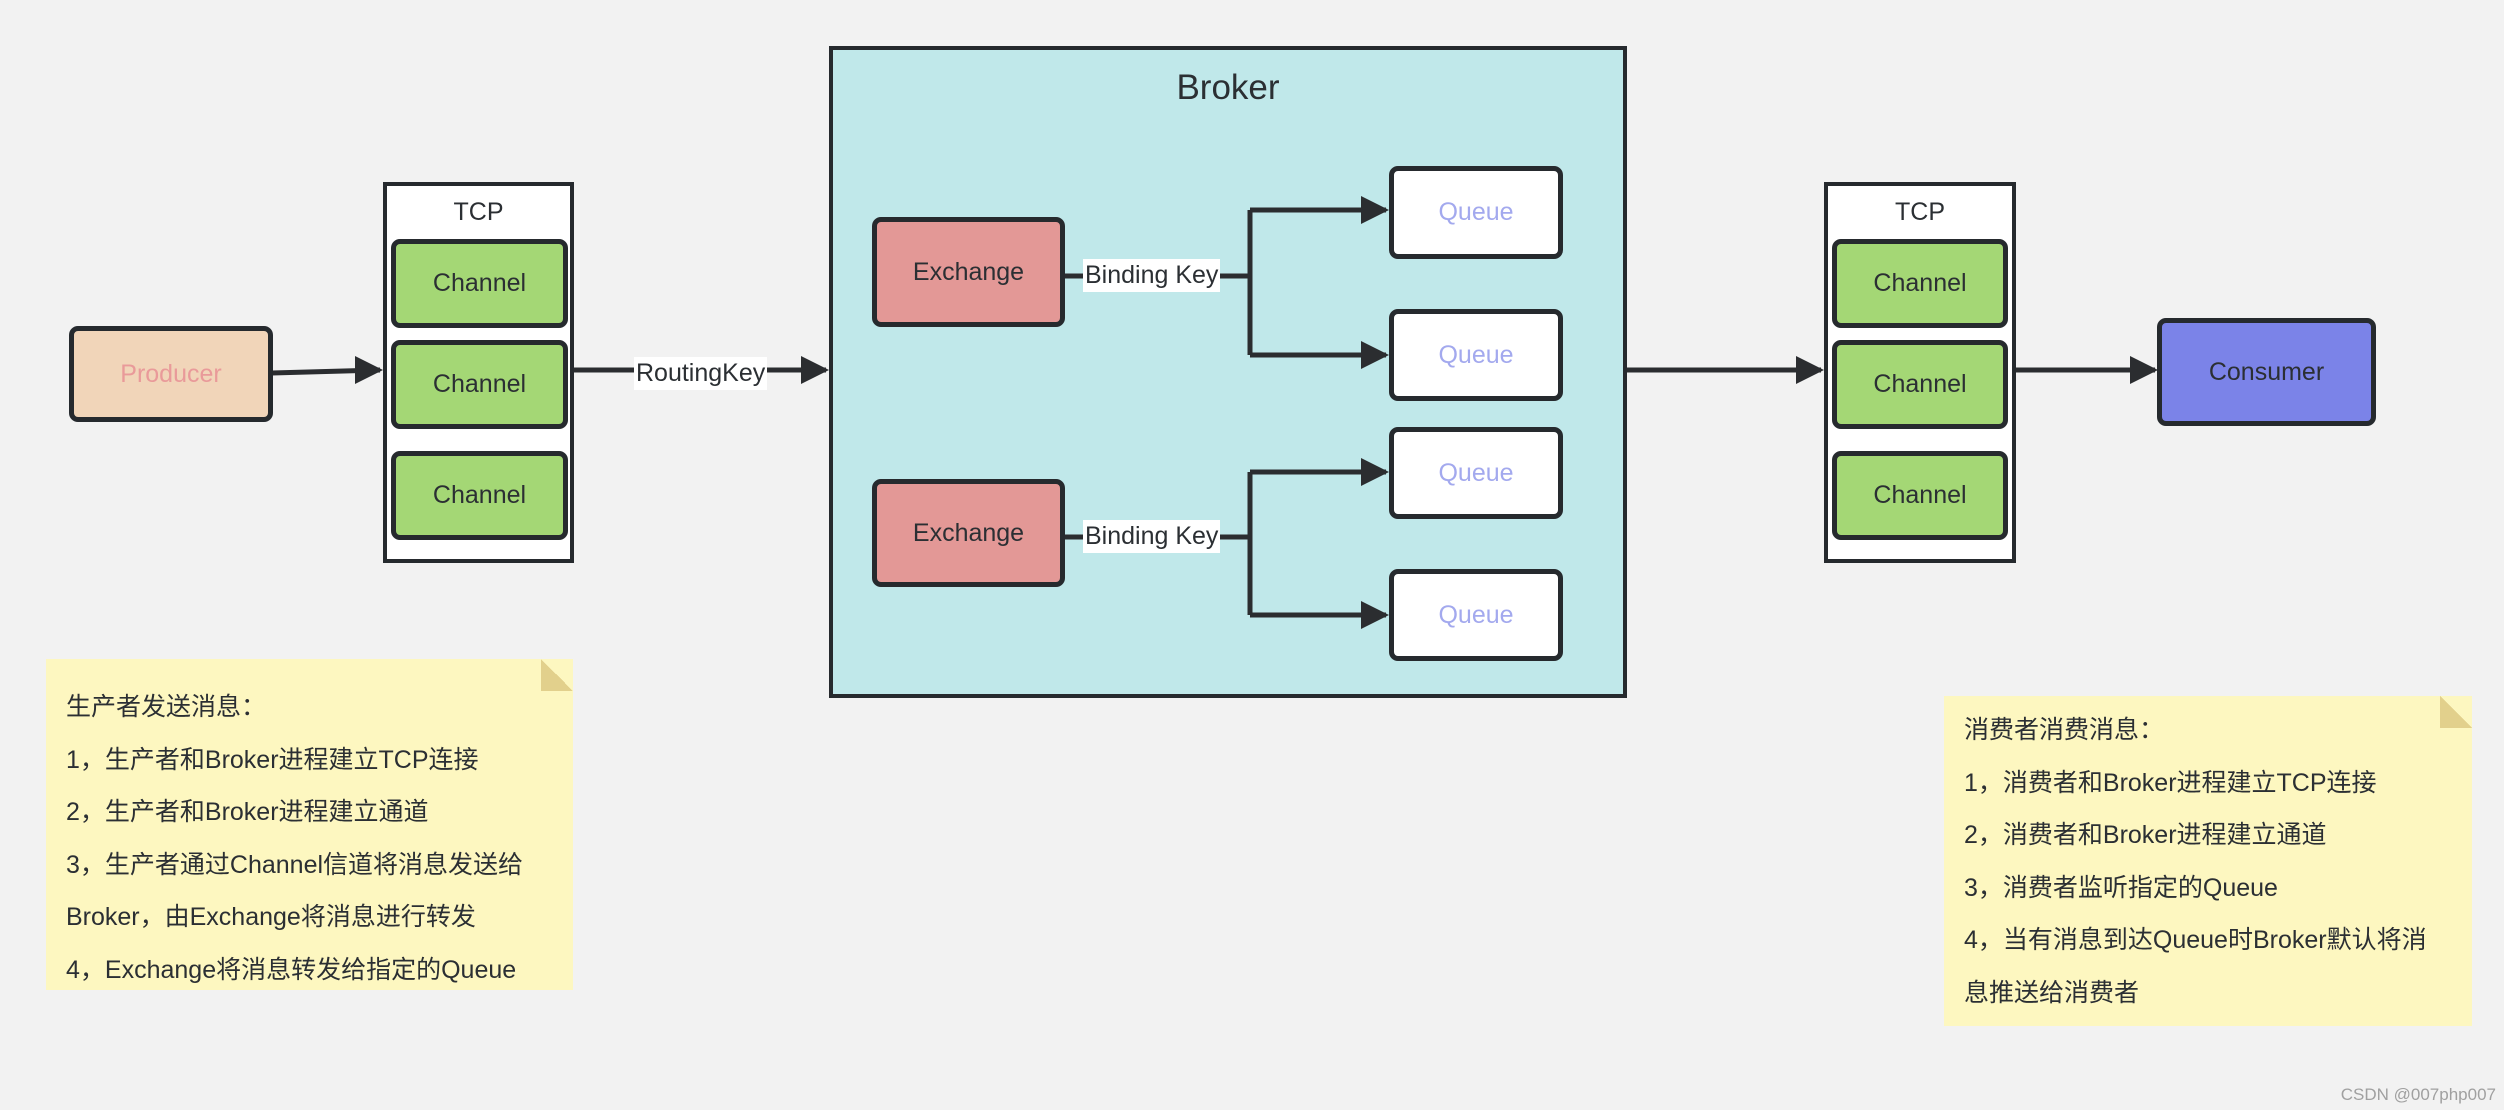  What do you see at coordinates (166, 707) in the screenshot?
I see `note-title: 生产者发送消息：` at bounding box center [166, 707].